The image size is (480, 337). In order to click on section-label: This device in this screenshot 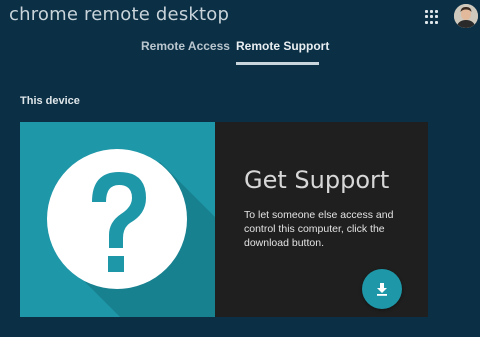, I will do `click(50, 101)`.